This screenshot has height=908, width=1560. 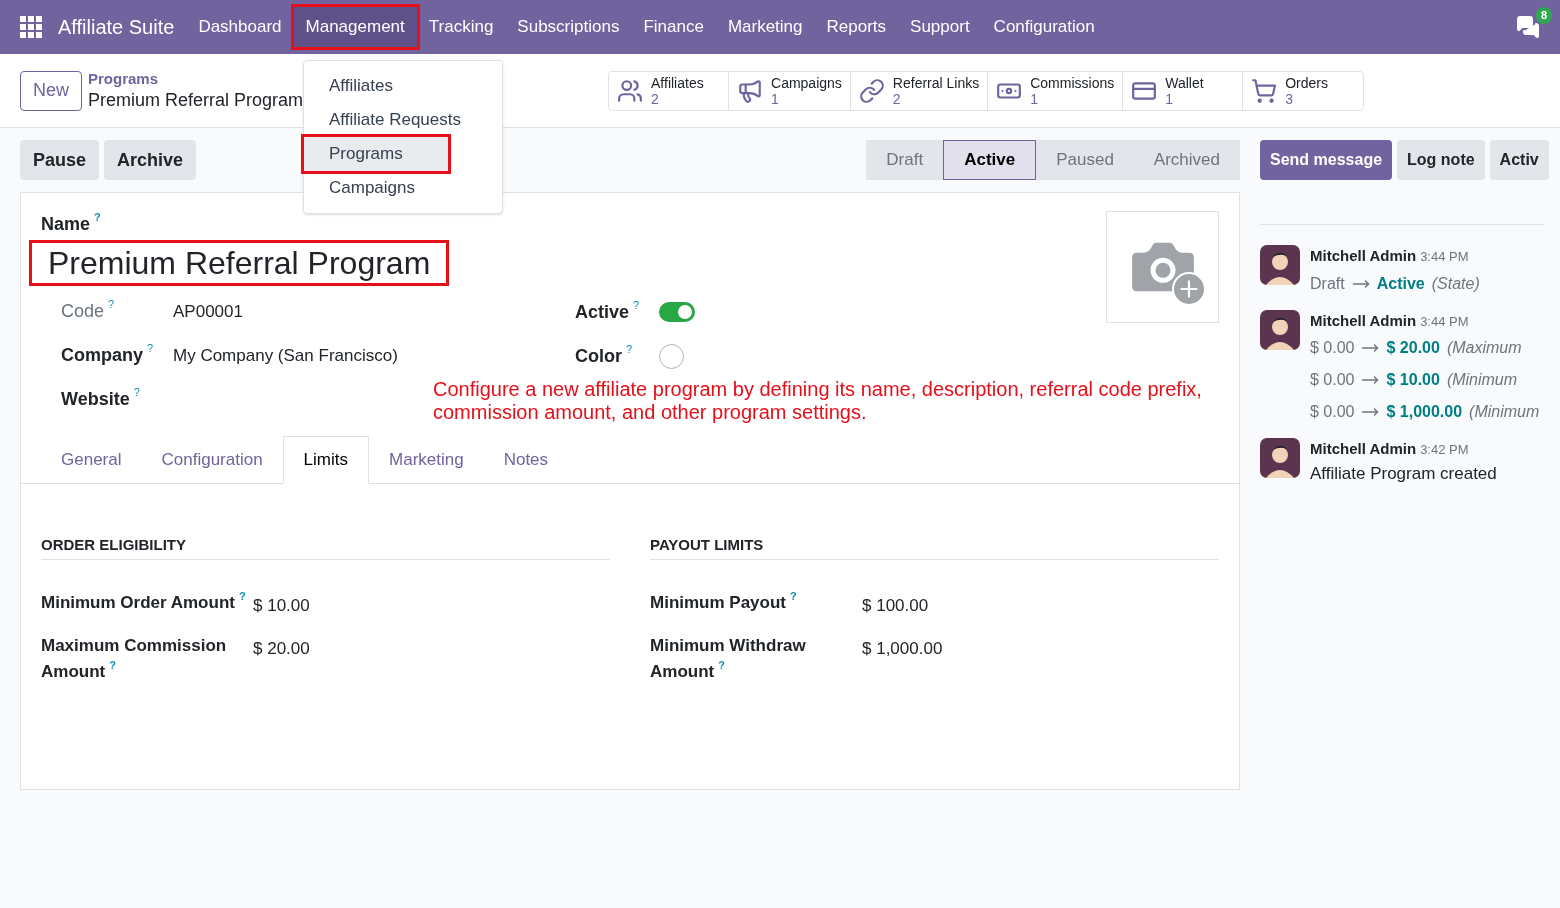 I want to click on dropdown-item: Affiliates, so click(x=403, y=86).